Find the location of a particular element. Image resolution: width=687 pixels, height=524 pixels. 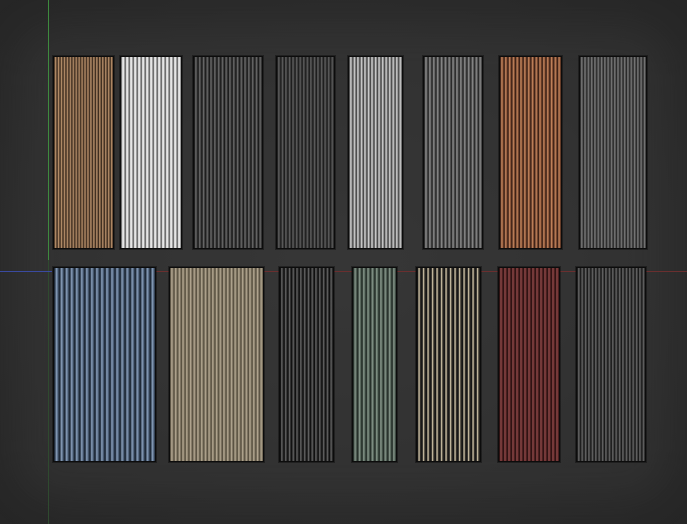

beige-panel is located at coordinates (216, 364).